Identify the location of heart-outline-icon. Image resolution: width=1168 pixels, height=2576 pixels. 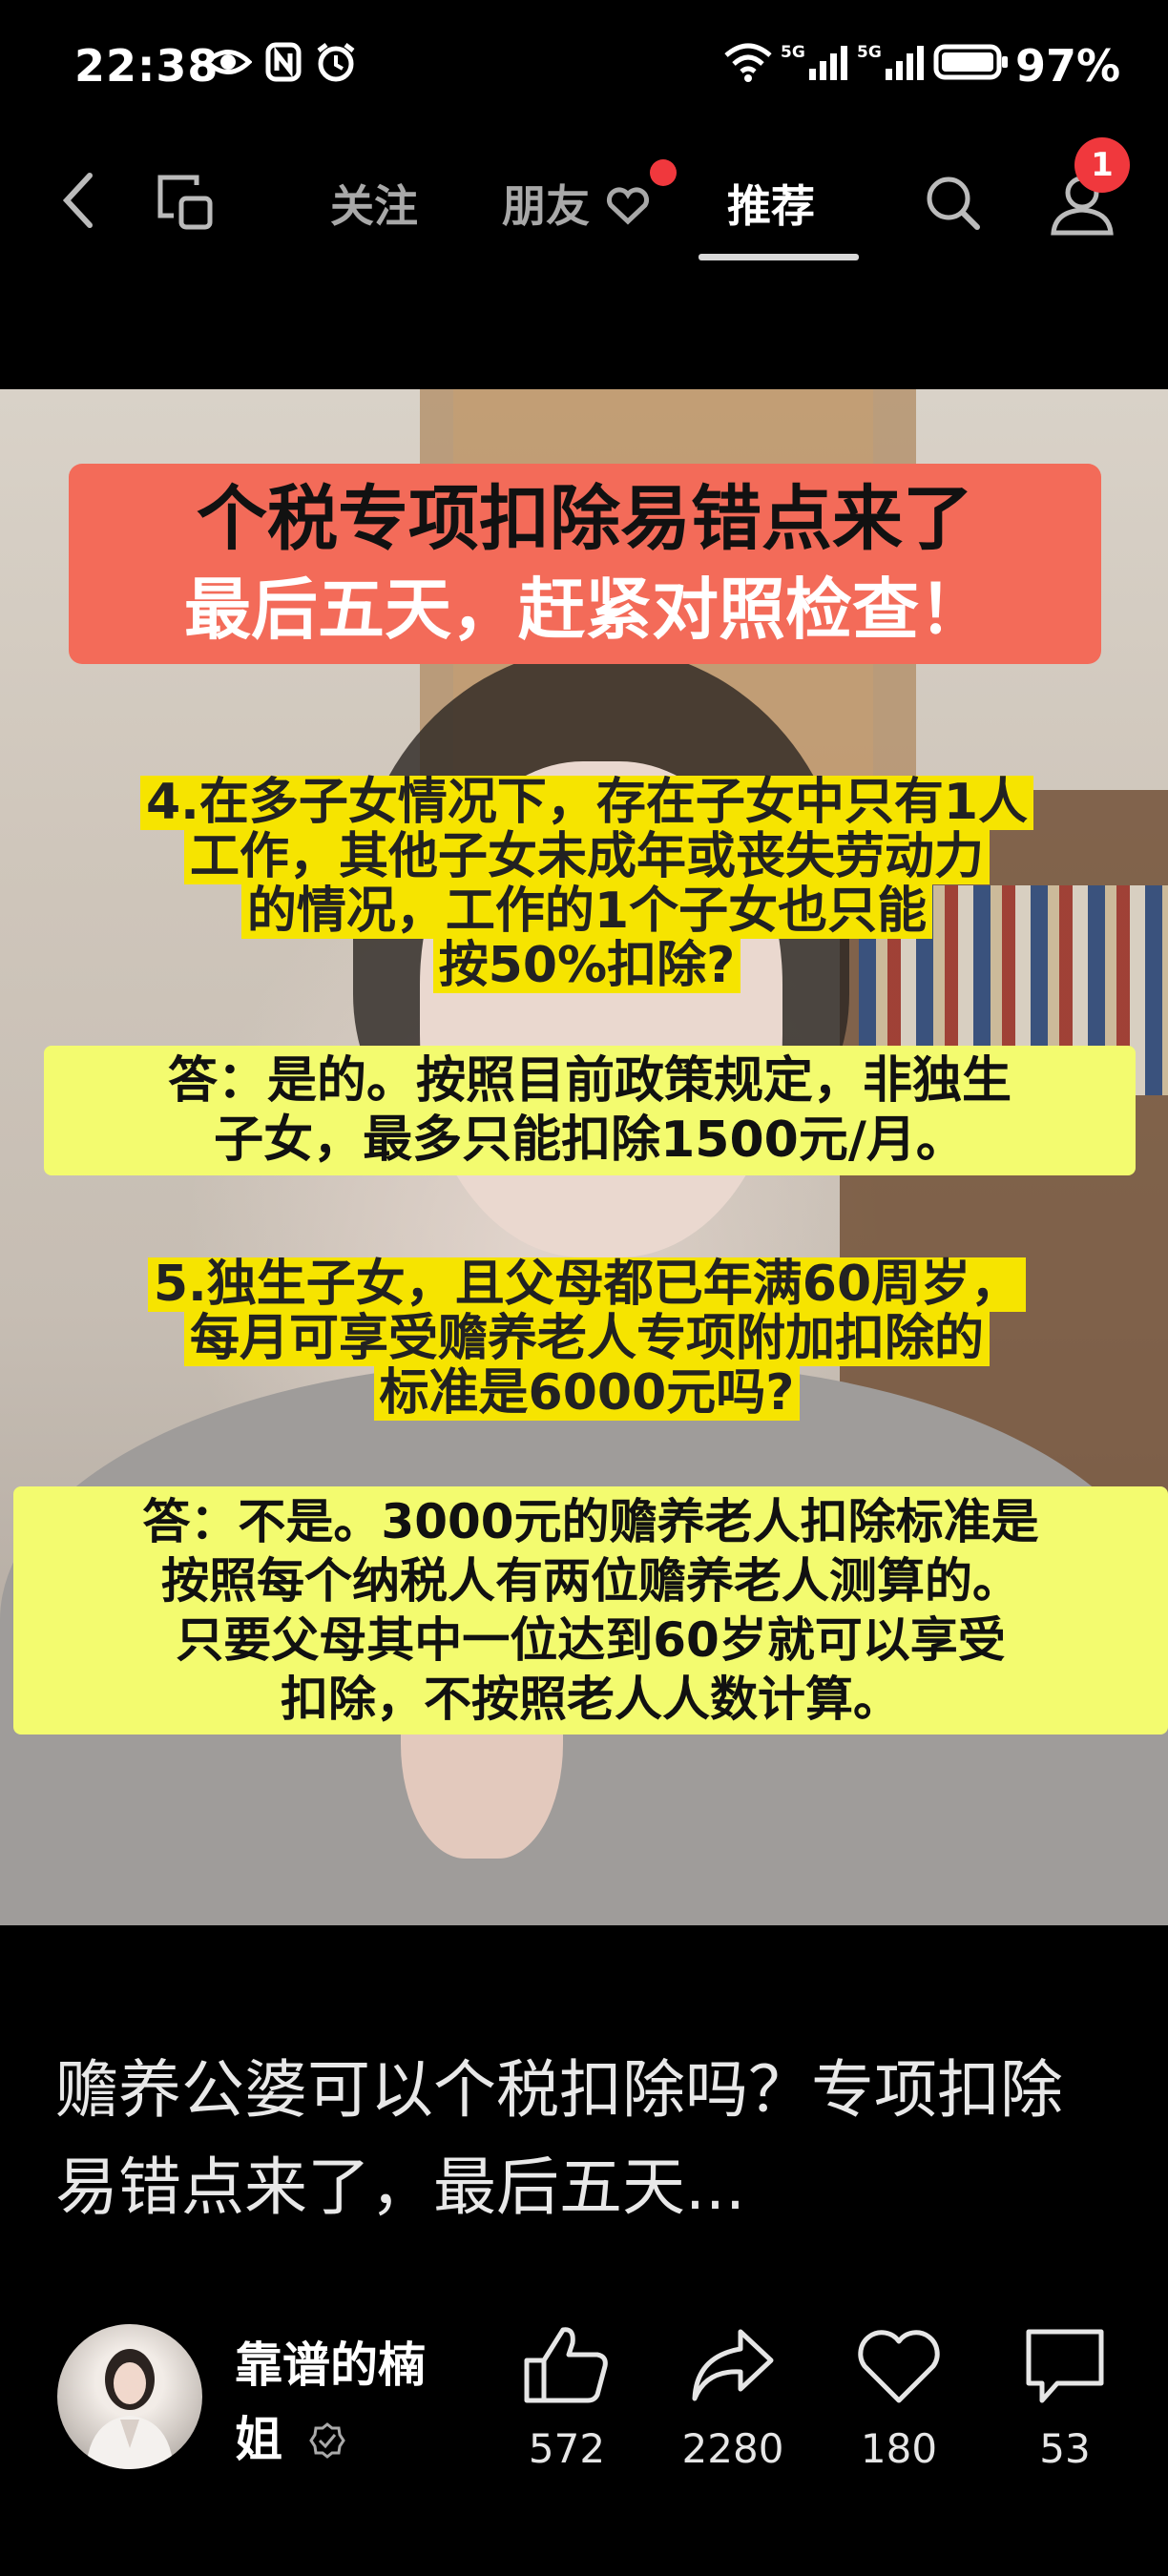
(628, 206).